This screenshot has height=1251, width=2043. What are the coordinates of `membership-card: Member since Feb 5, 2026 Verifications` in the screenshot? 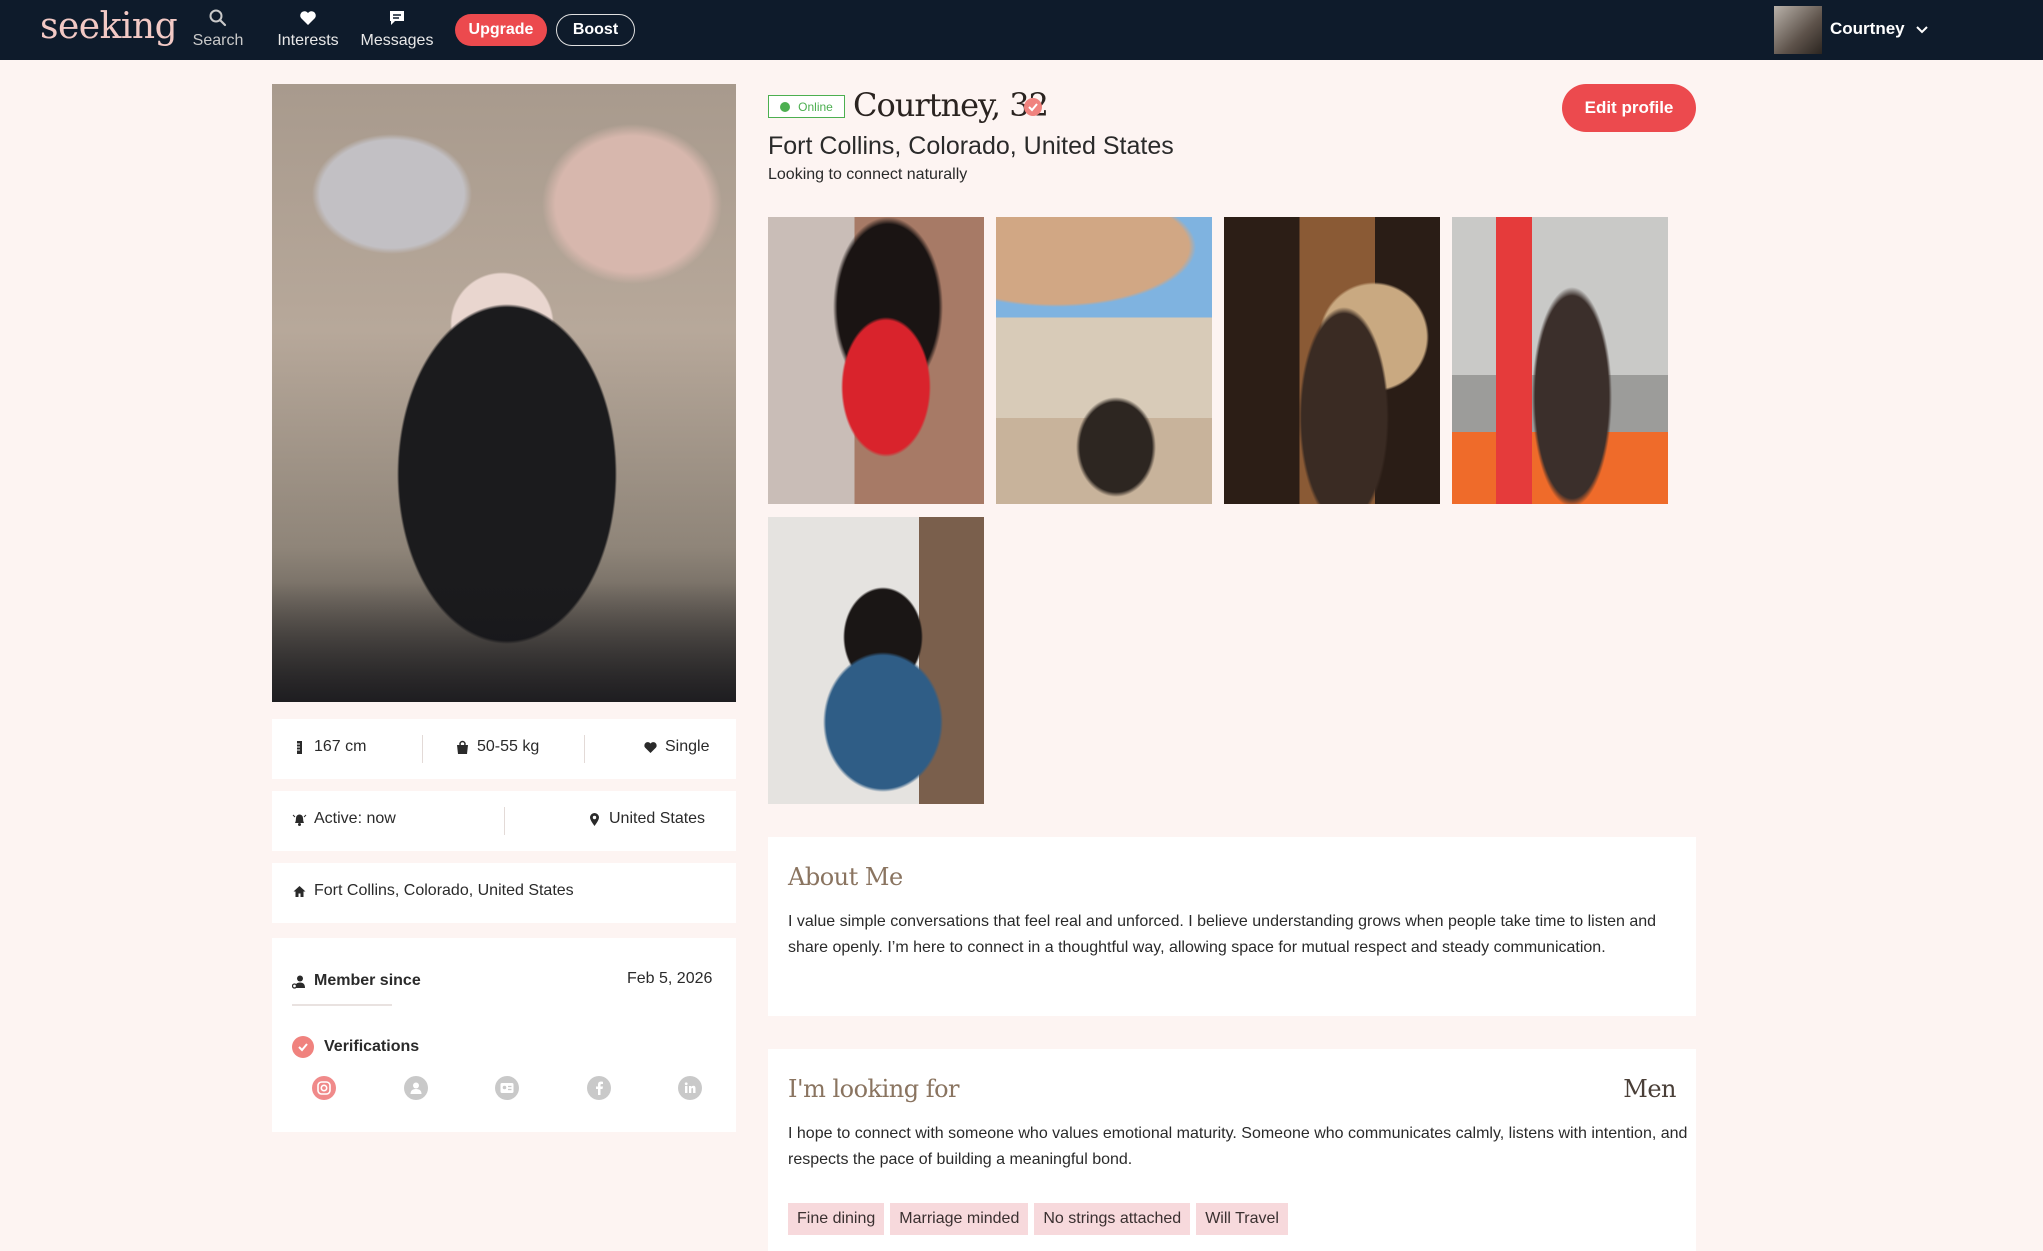 It's located at (504, 1035).